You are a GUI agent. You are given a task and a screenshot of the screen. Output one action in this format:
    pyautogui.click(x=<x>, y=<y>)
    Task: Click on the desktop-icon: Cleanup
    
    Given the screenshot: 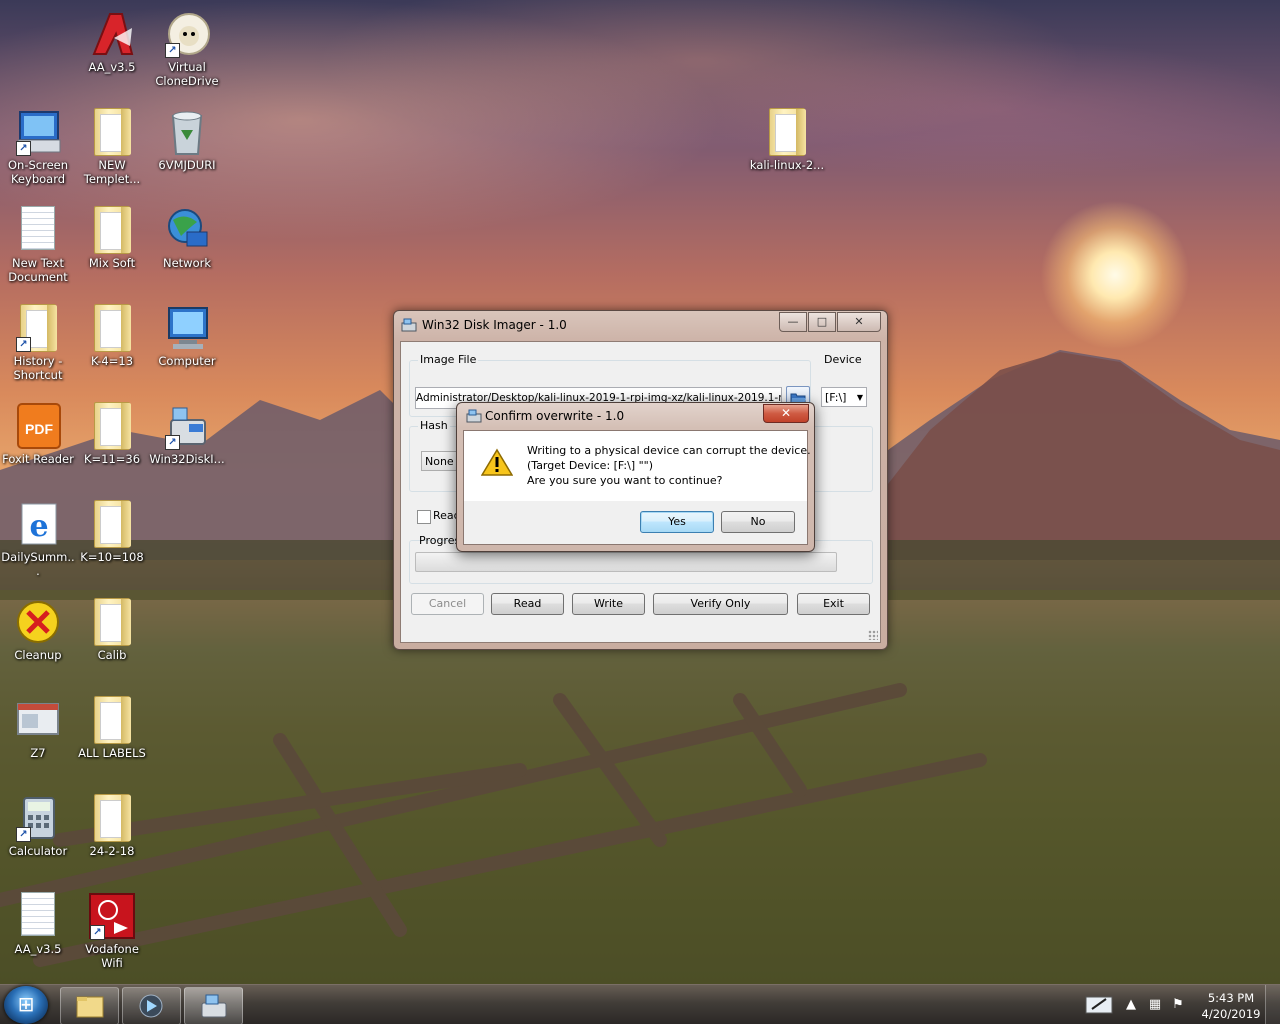 What is the action you would take?
    pyautogui.click(x=38, y=639)
    